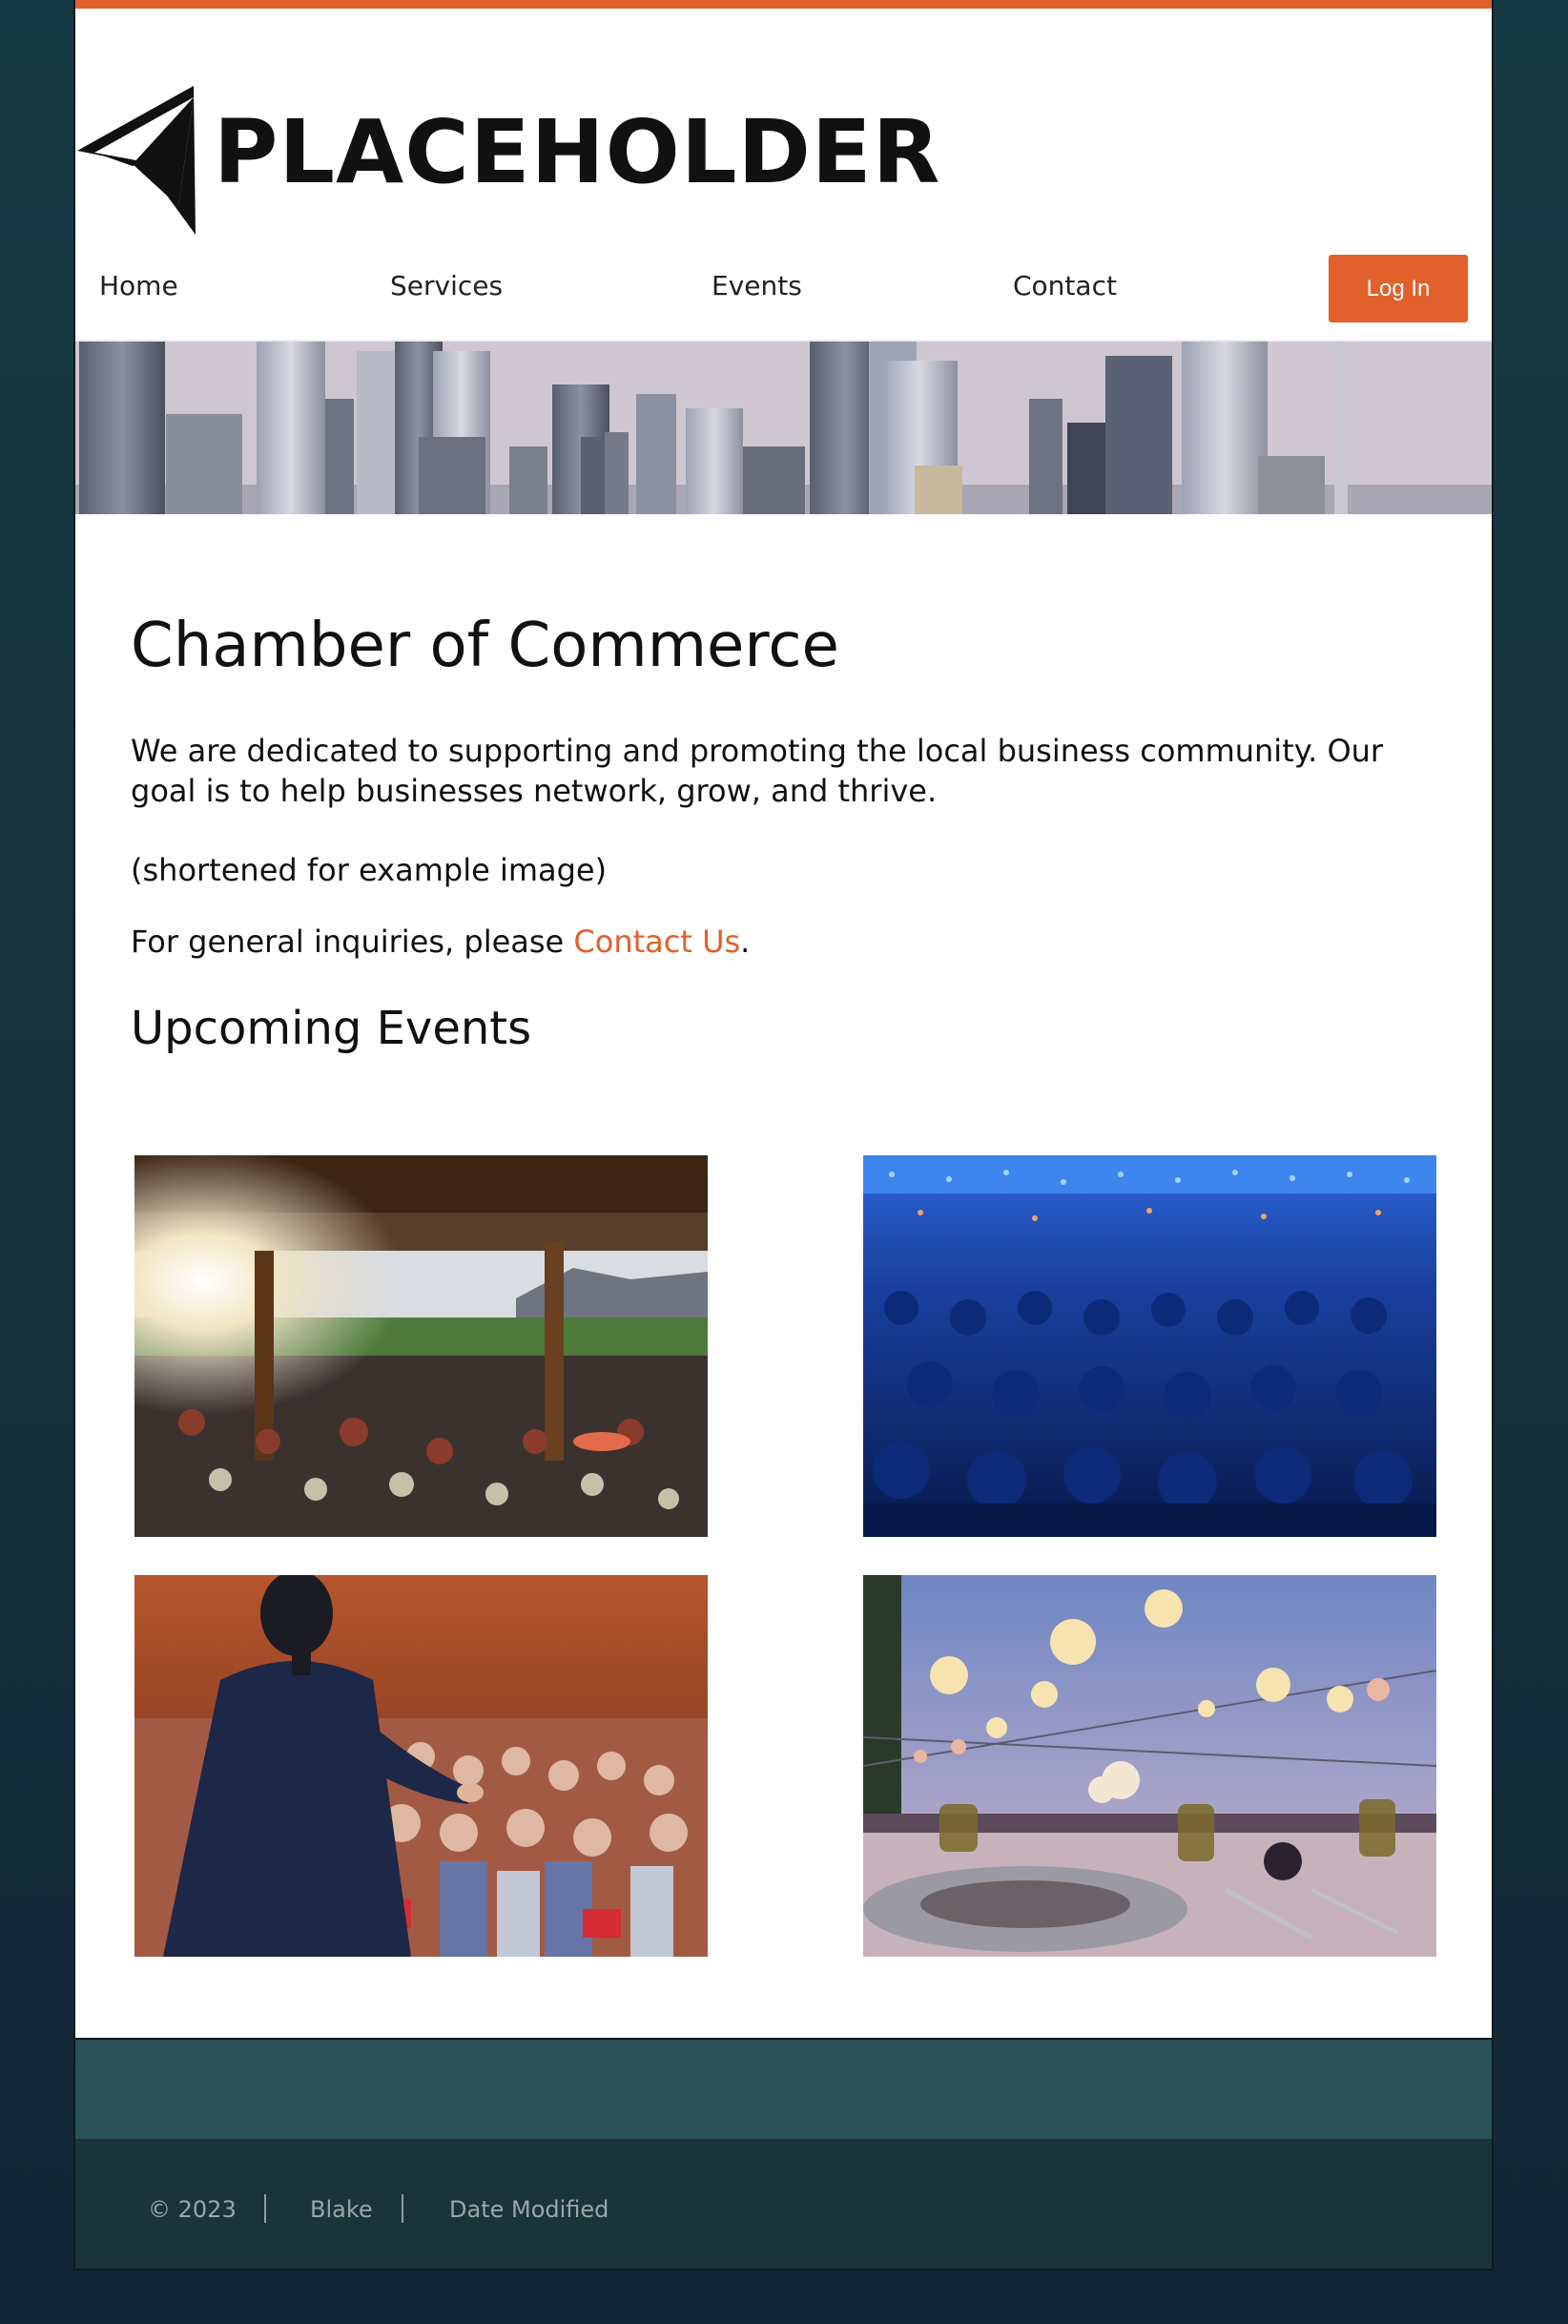 Image resolution: width=1568 pixels, height=2324 pixels. What do you see at coordinates (783, 2204) in the screenshot?
I see `footer: © 2023 Blake Date Modified` at bounding box center [783, 2204].